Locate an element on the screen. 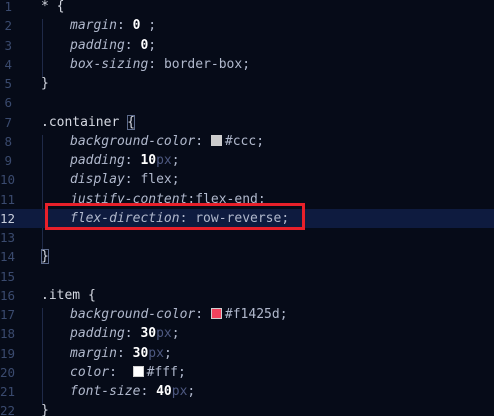 This screenshot has height=416, width=494. line-code: justify-content:flex-end; is located at coordinates (153, 199).